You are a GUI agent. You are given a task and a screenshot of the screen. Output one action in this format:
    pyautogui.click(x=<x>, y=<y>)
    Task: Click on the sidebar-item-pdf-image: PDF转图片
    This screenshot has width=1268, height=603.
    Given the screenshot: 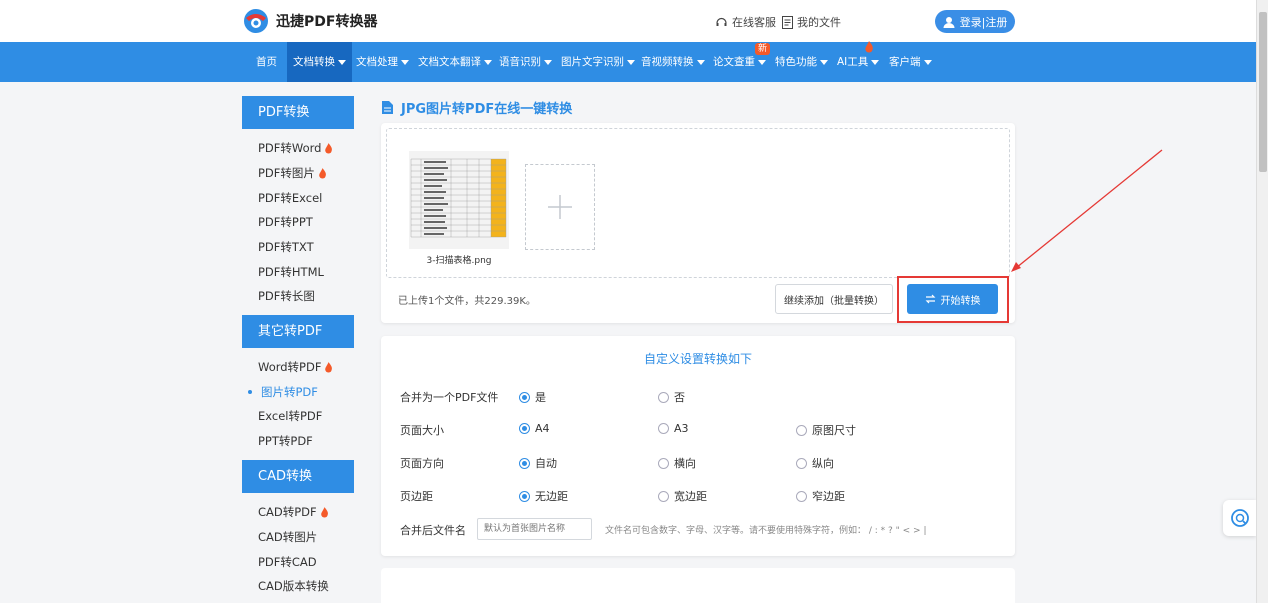 What is the action you would take?
    pyautogui.click(x=292, y=173)
    